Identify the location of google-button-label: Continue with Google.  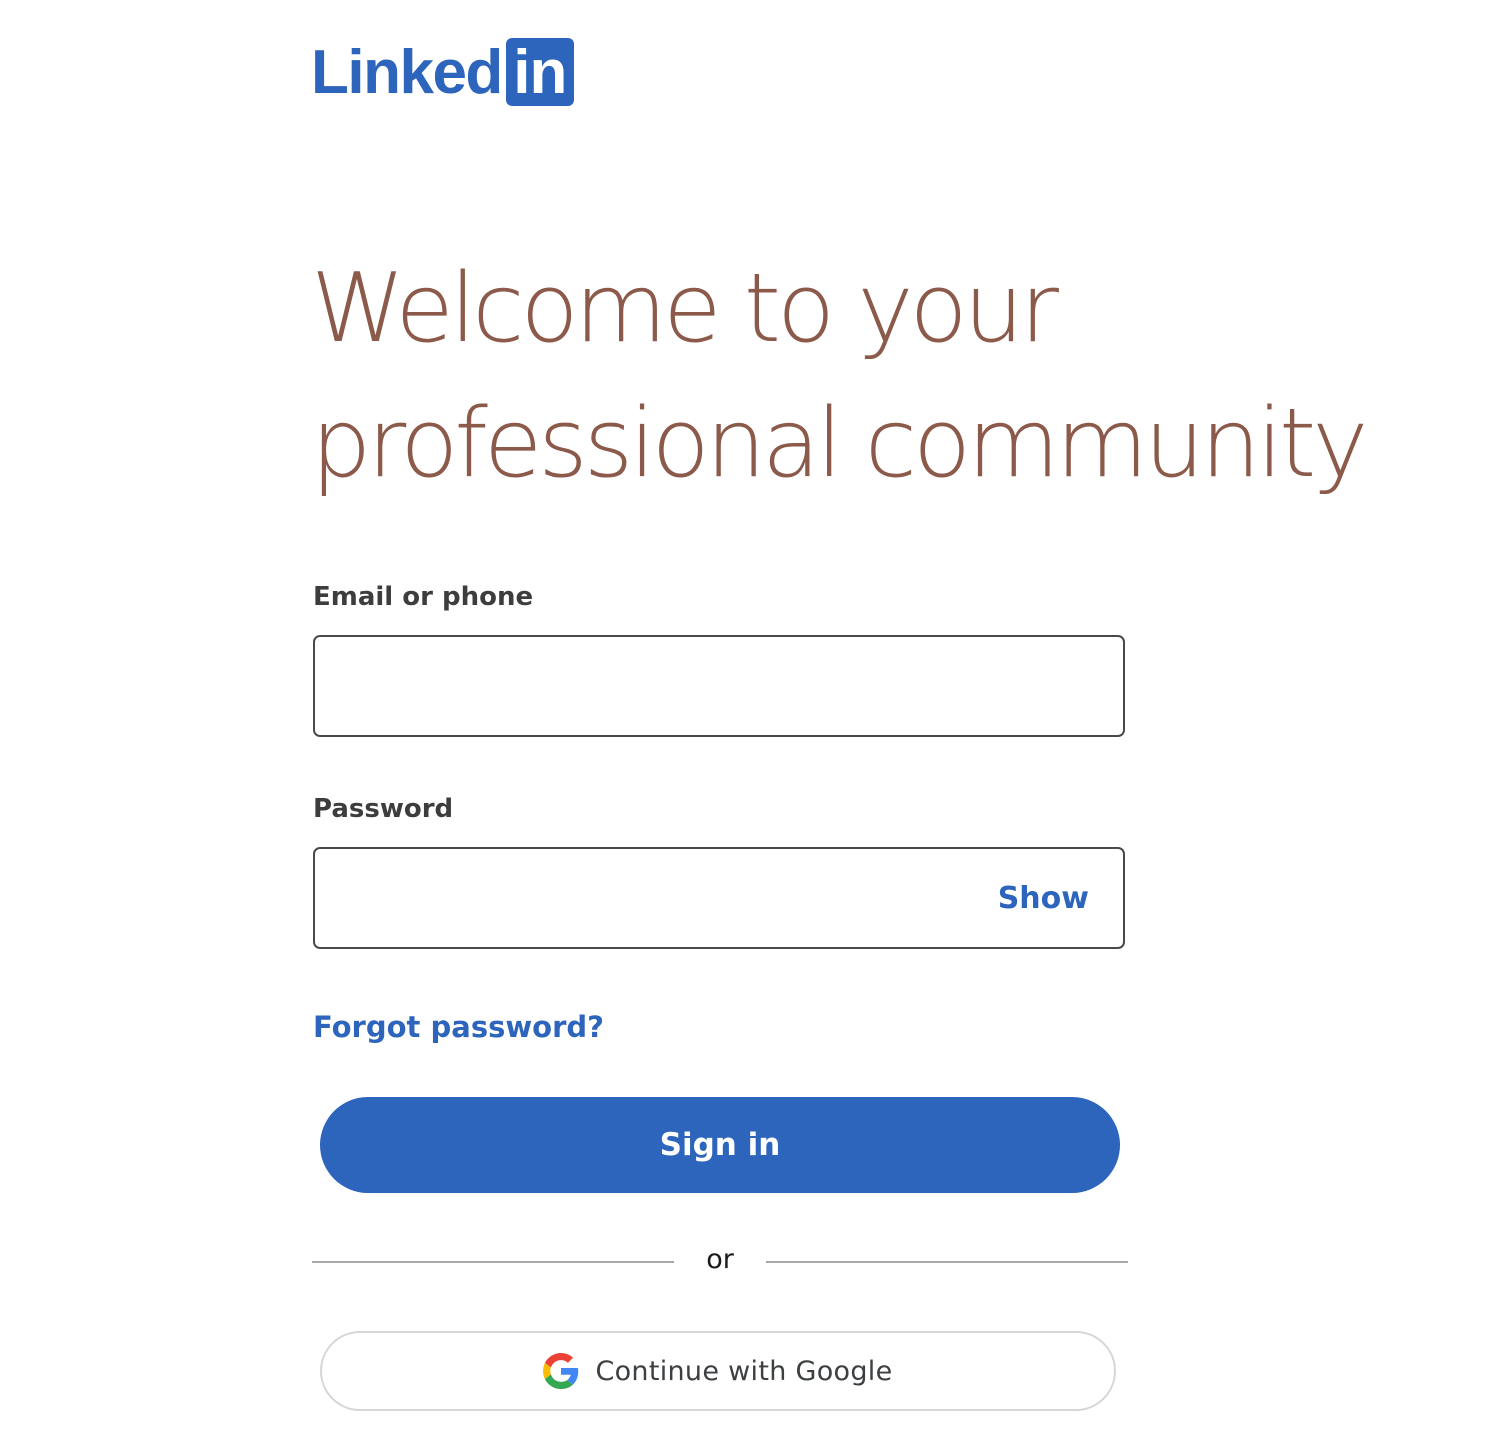
(744, 1371).